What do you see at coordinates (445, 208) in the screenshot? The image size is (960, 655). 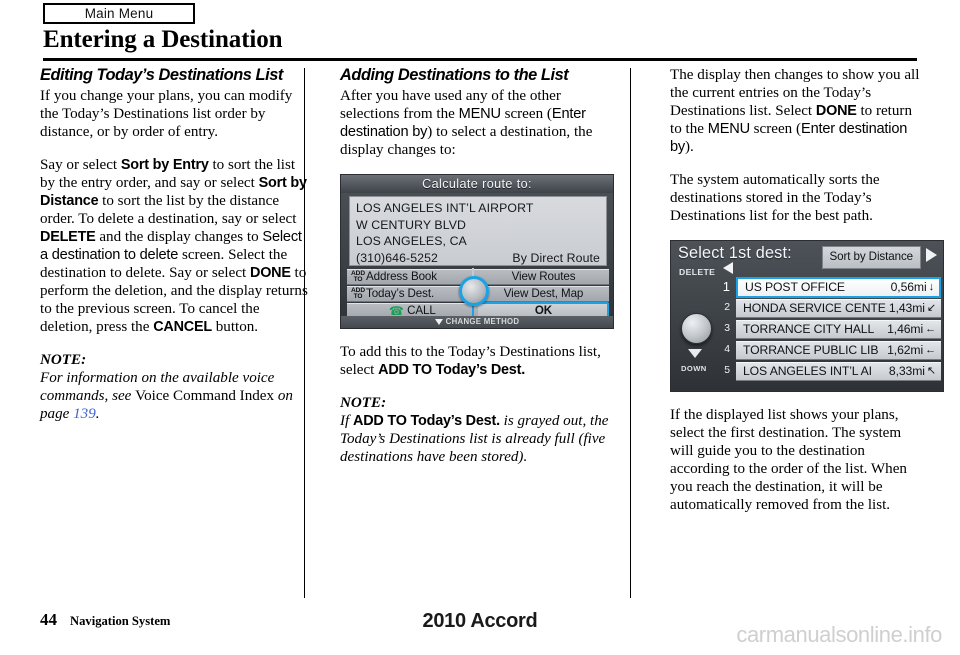 I see `nav1-dest-name: LOS ANGELES INT’L AIRPORT` at bounding box center [445, 208].